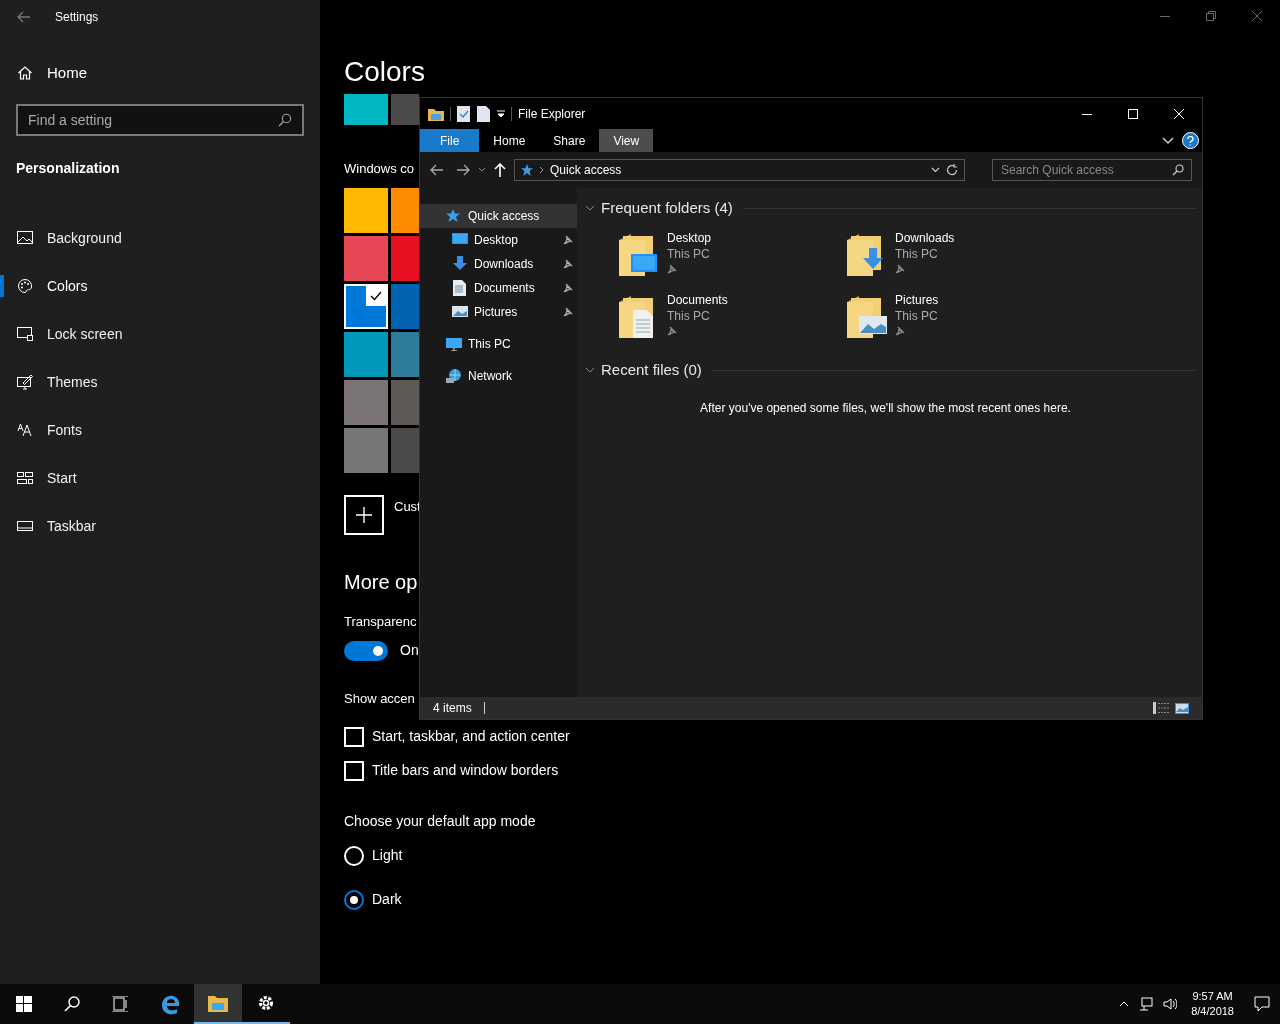 This screenshot has height=1024, width=1280. What do you see at coordinates (626, 140) in the screenshot?
I see `ribbon-tab: View` at bounding box center [626, 140].